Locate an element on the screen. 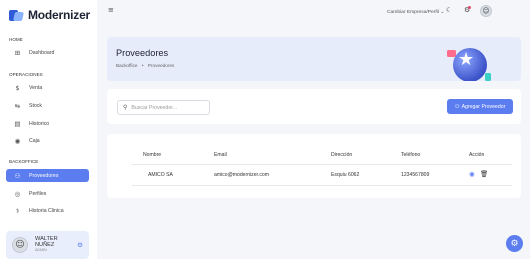 Image resolution: width=530 pixels, height=259 pixels. section-title-backoffice: BACKOFFICE is located at coordinates (24, 161).